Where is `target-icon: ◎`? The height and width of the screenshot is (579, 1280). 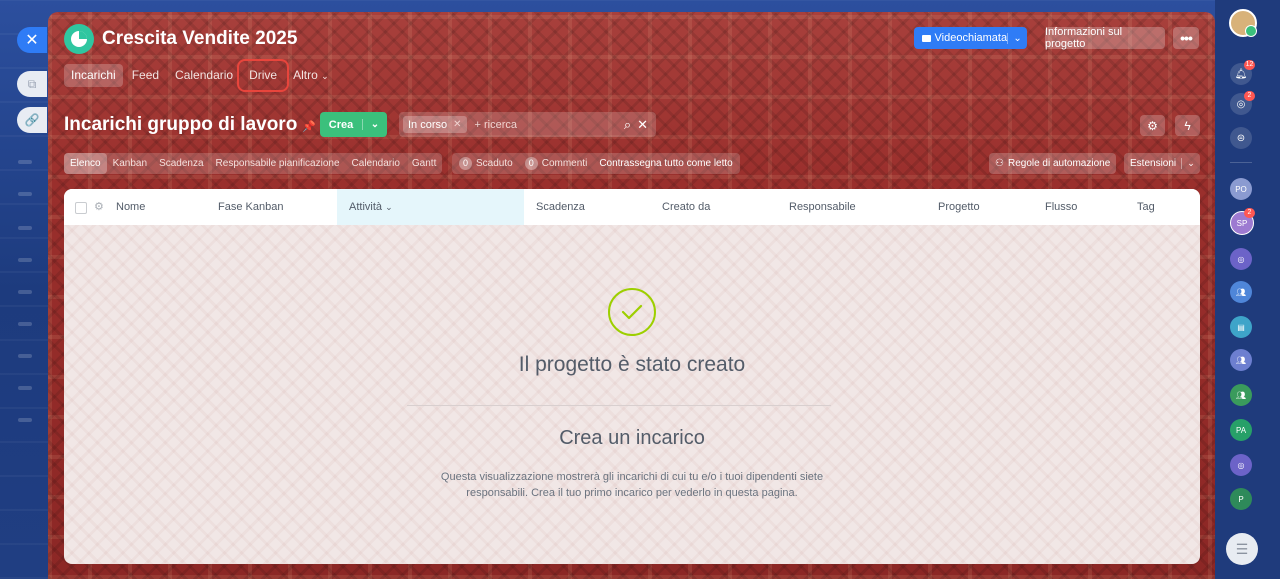
target-icon: ◎ is located at coordinates (1241, 104).